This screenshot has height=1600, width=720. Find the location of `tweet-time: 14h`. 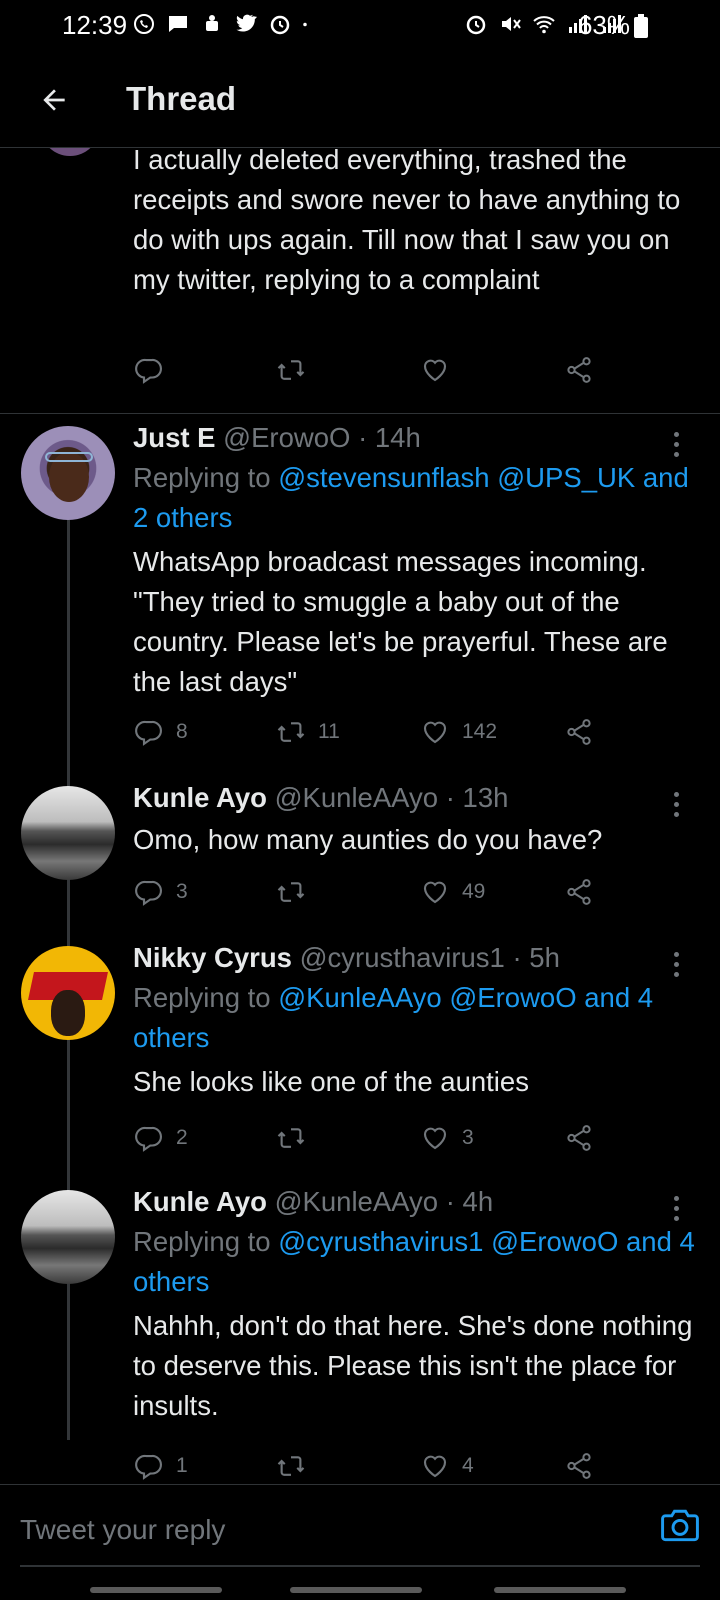

tweet-time: 14h is located at coordinates (397, 437).